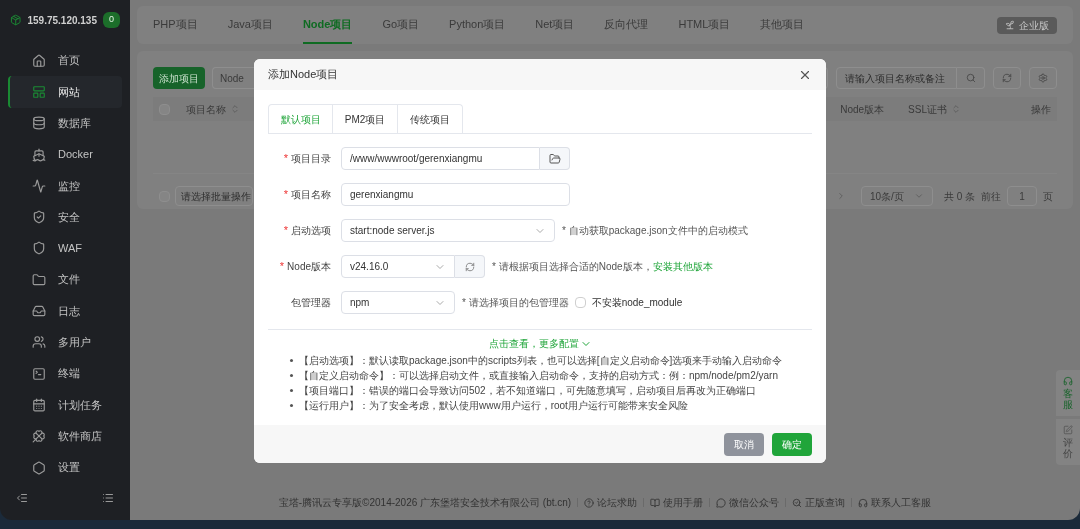 Image resolution: width=1080 pixels, height=529 pixels. What do you see at coordinates (493, 405) in the screenshot?
I see `note-text: 【运行用户】：为了安全考虑，默认使用www用户运行，root用户运行可能带来安全风险` at bounding box center [493, 405].